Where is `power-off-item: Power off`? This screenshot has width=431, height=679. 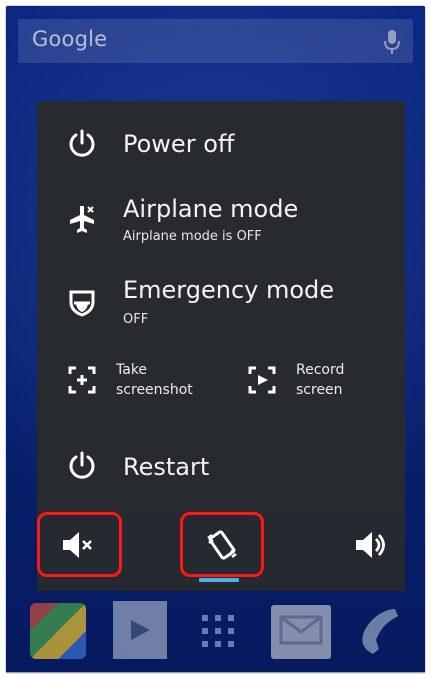
power-off-item: Power off is located at coordinates (221, 146).